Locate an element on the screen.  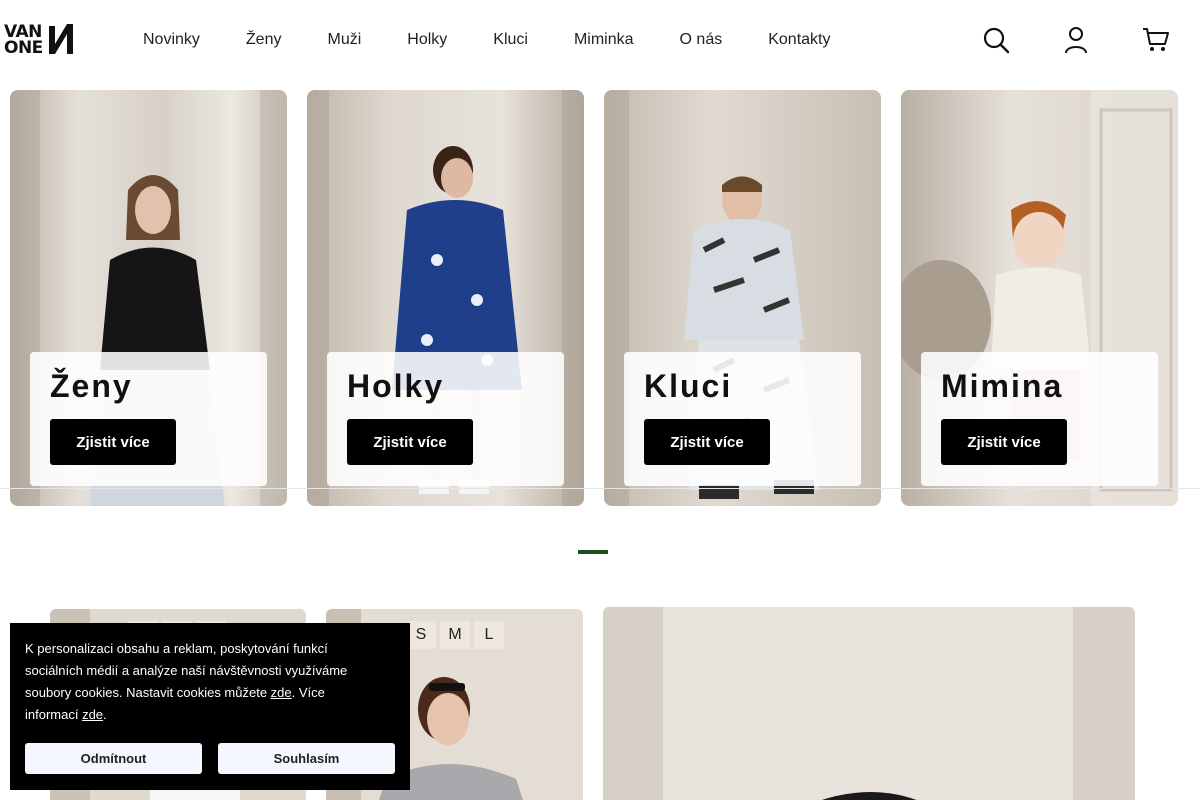
nav-item-muzi: Muži is located at coordinates (344, 40).